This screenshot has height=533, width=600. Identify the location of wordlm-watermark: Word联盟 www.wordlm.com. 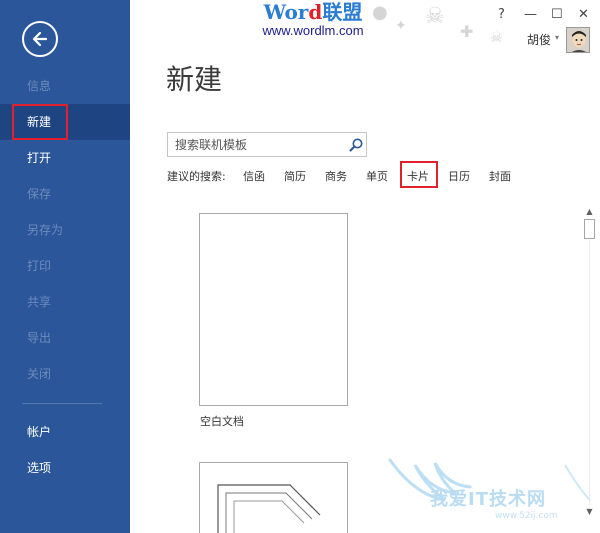
(313, 19).